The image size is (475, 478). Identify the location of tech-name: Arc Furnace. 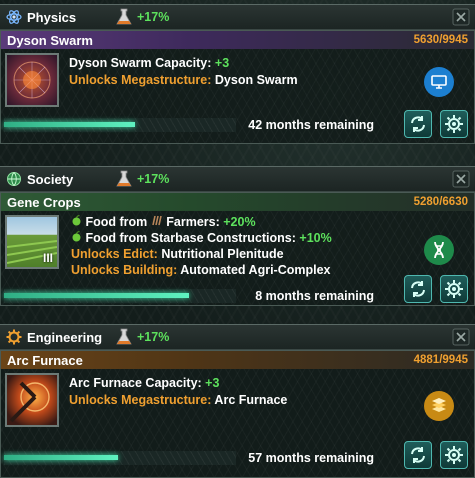
(45, 360).